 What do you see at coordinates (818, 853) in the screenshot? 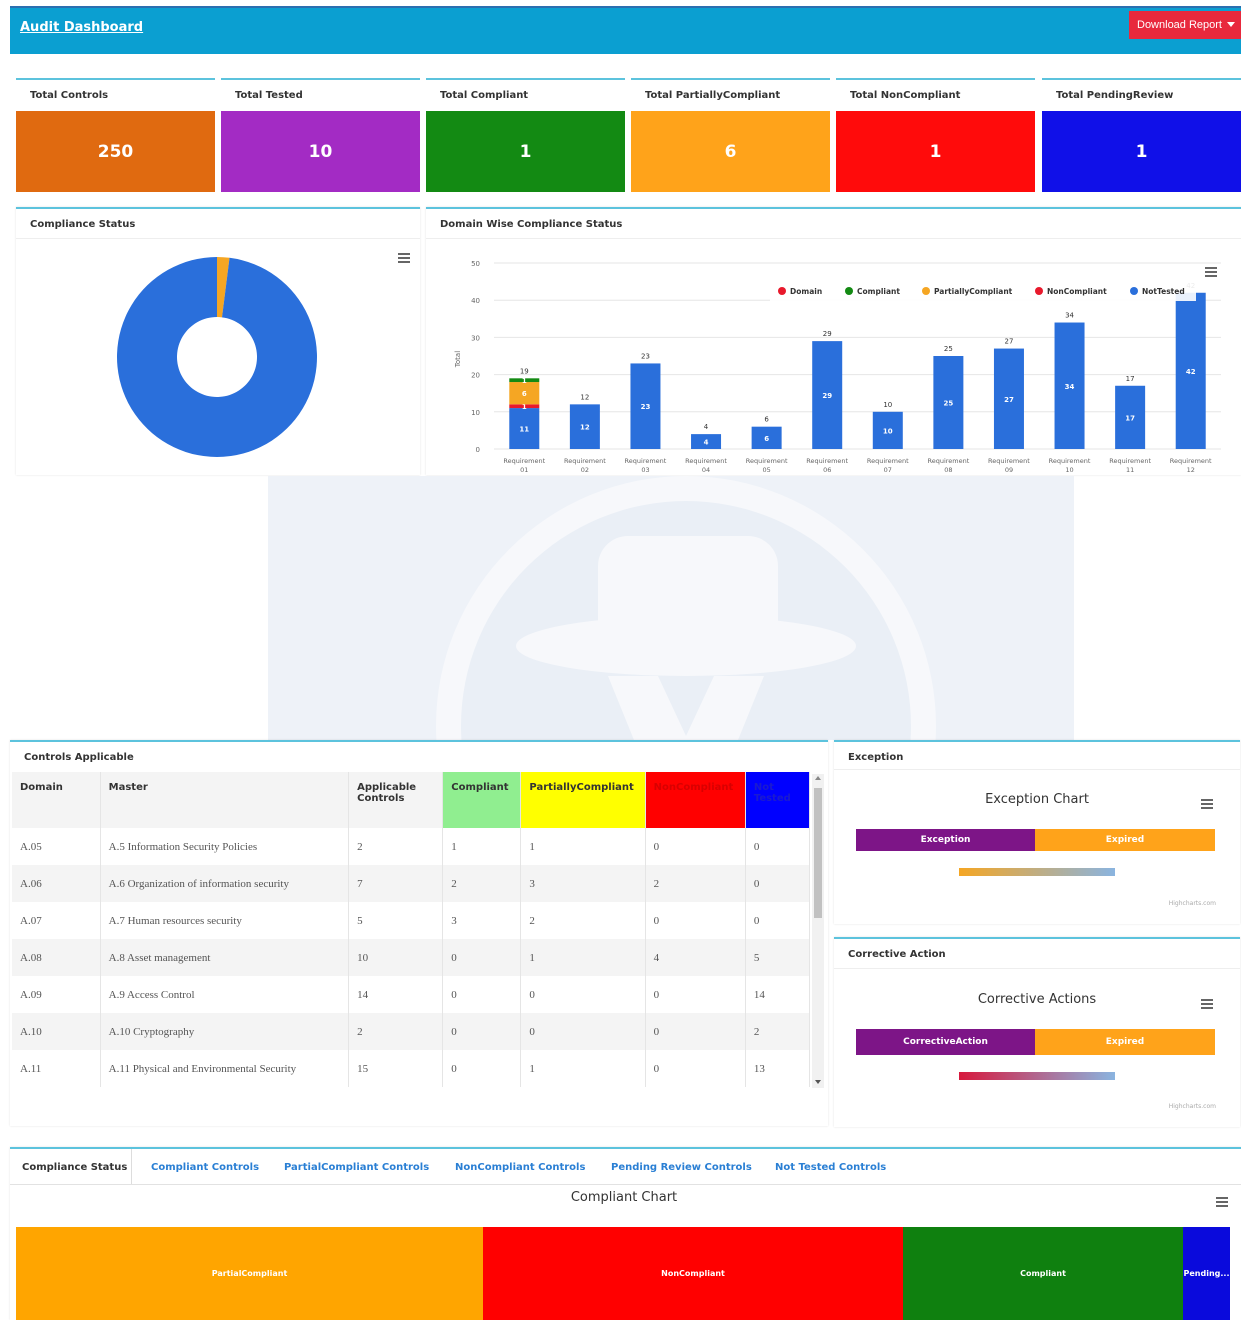
I see `scrollbar-thumb` at bounding box center [818, 853].